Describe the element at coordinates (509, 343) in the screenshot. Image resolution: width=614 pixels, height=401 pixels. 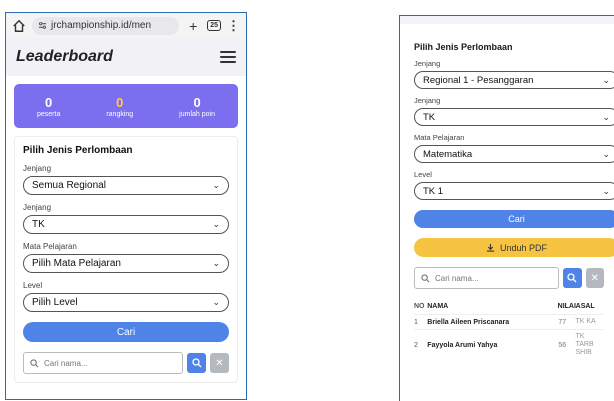
I see `table-row: 2 Fayyola Arumi Yahya 56 TK TARB SHIB` at that location.